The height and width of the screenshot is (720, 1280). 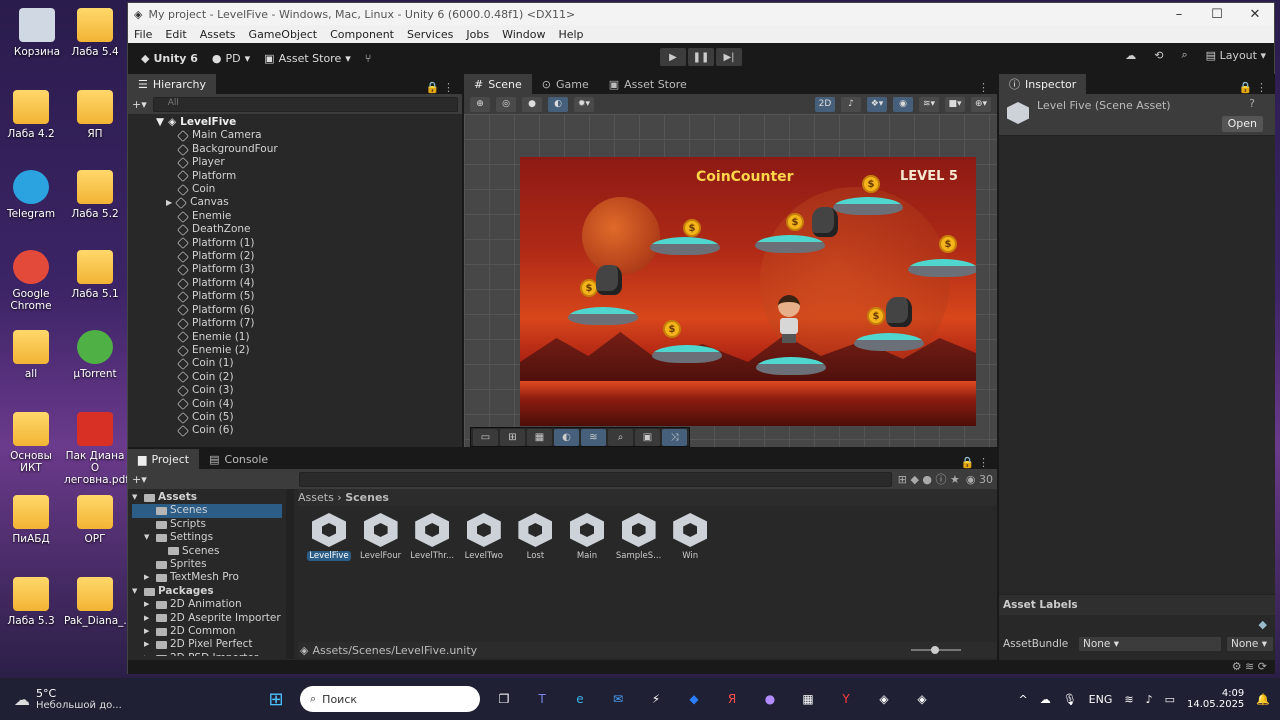 I want to click on menu-item: GameObject, so click(x=283, y=34).